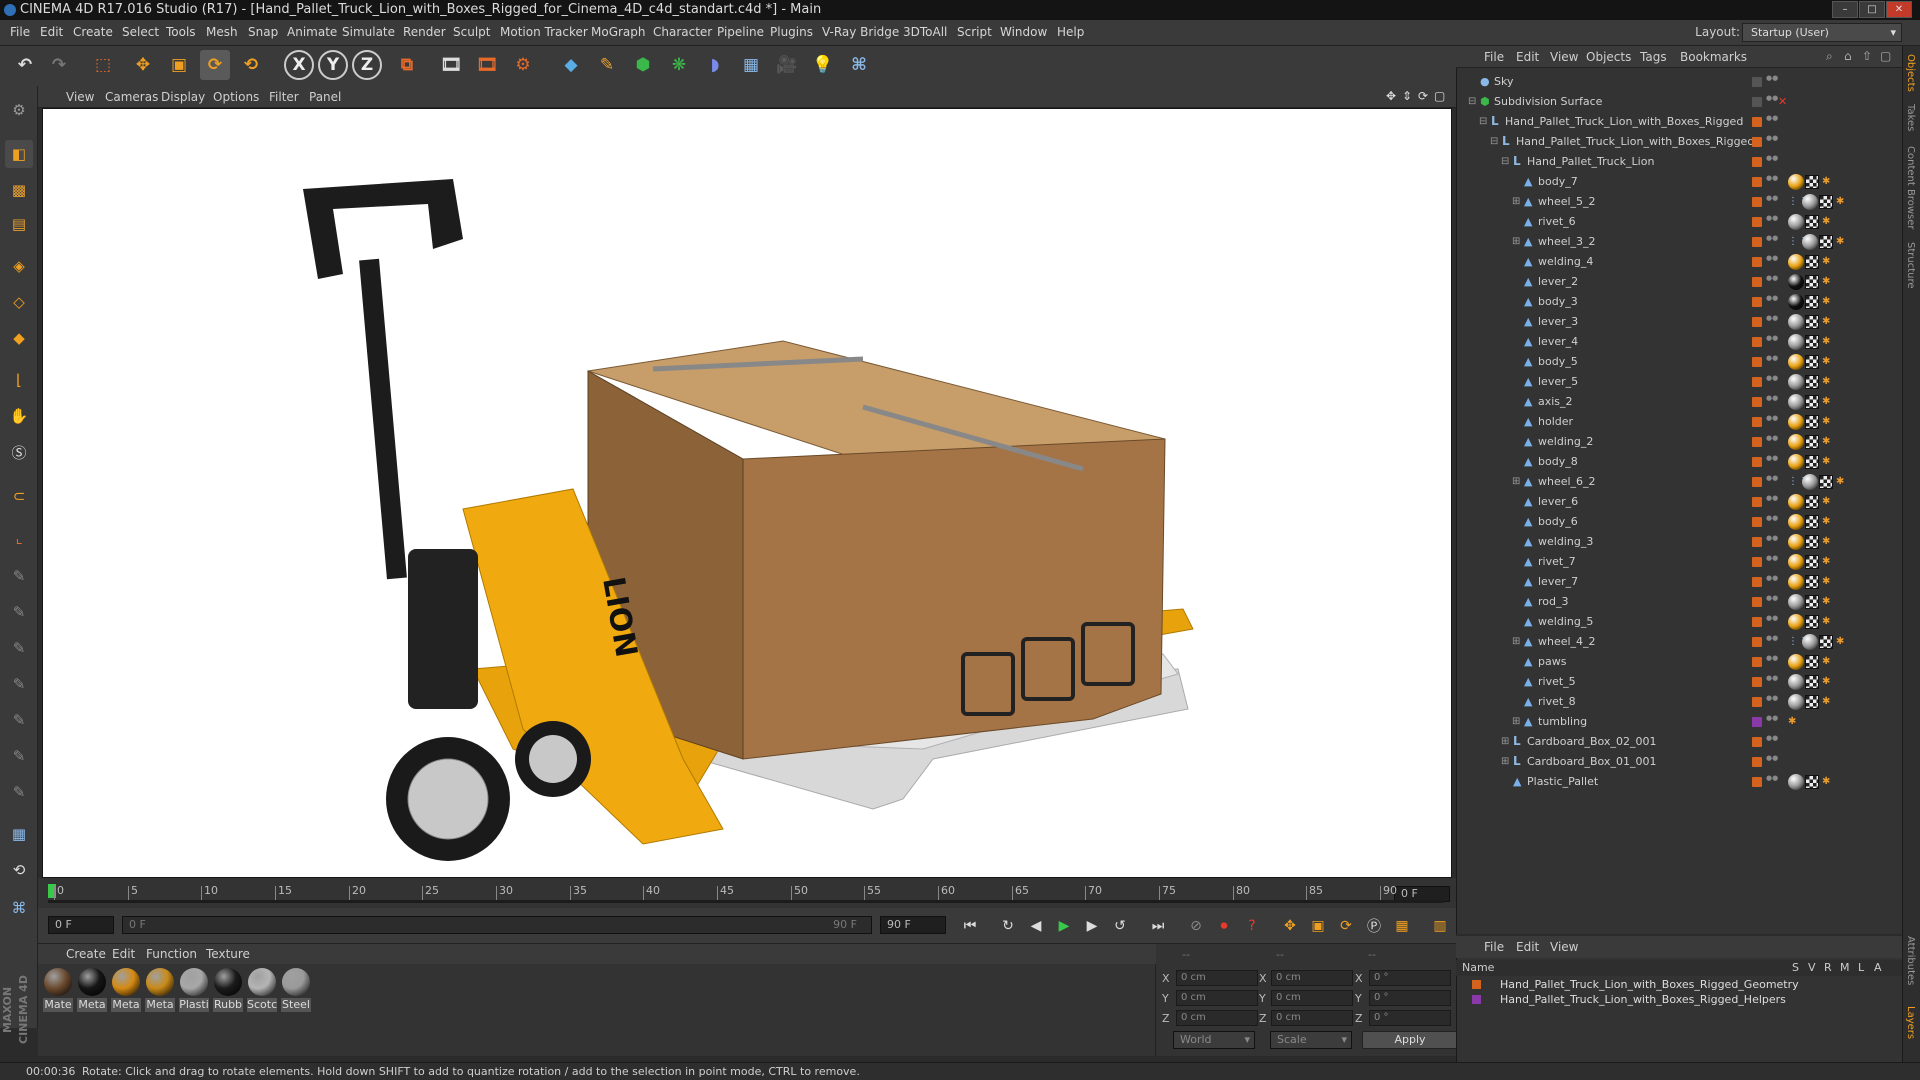 This screenshot has width=1920, height=1080. I want to click on axis-mode-icon: ⌊, so click(19, 380).